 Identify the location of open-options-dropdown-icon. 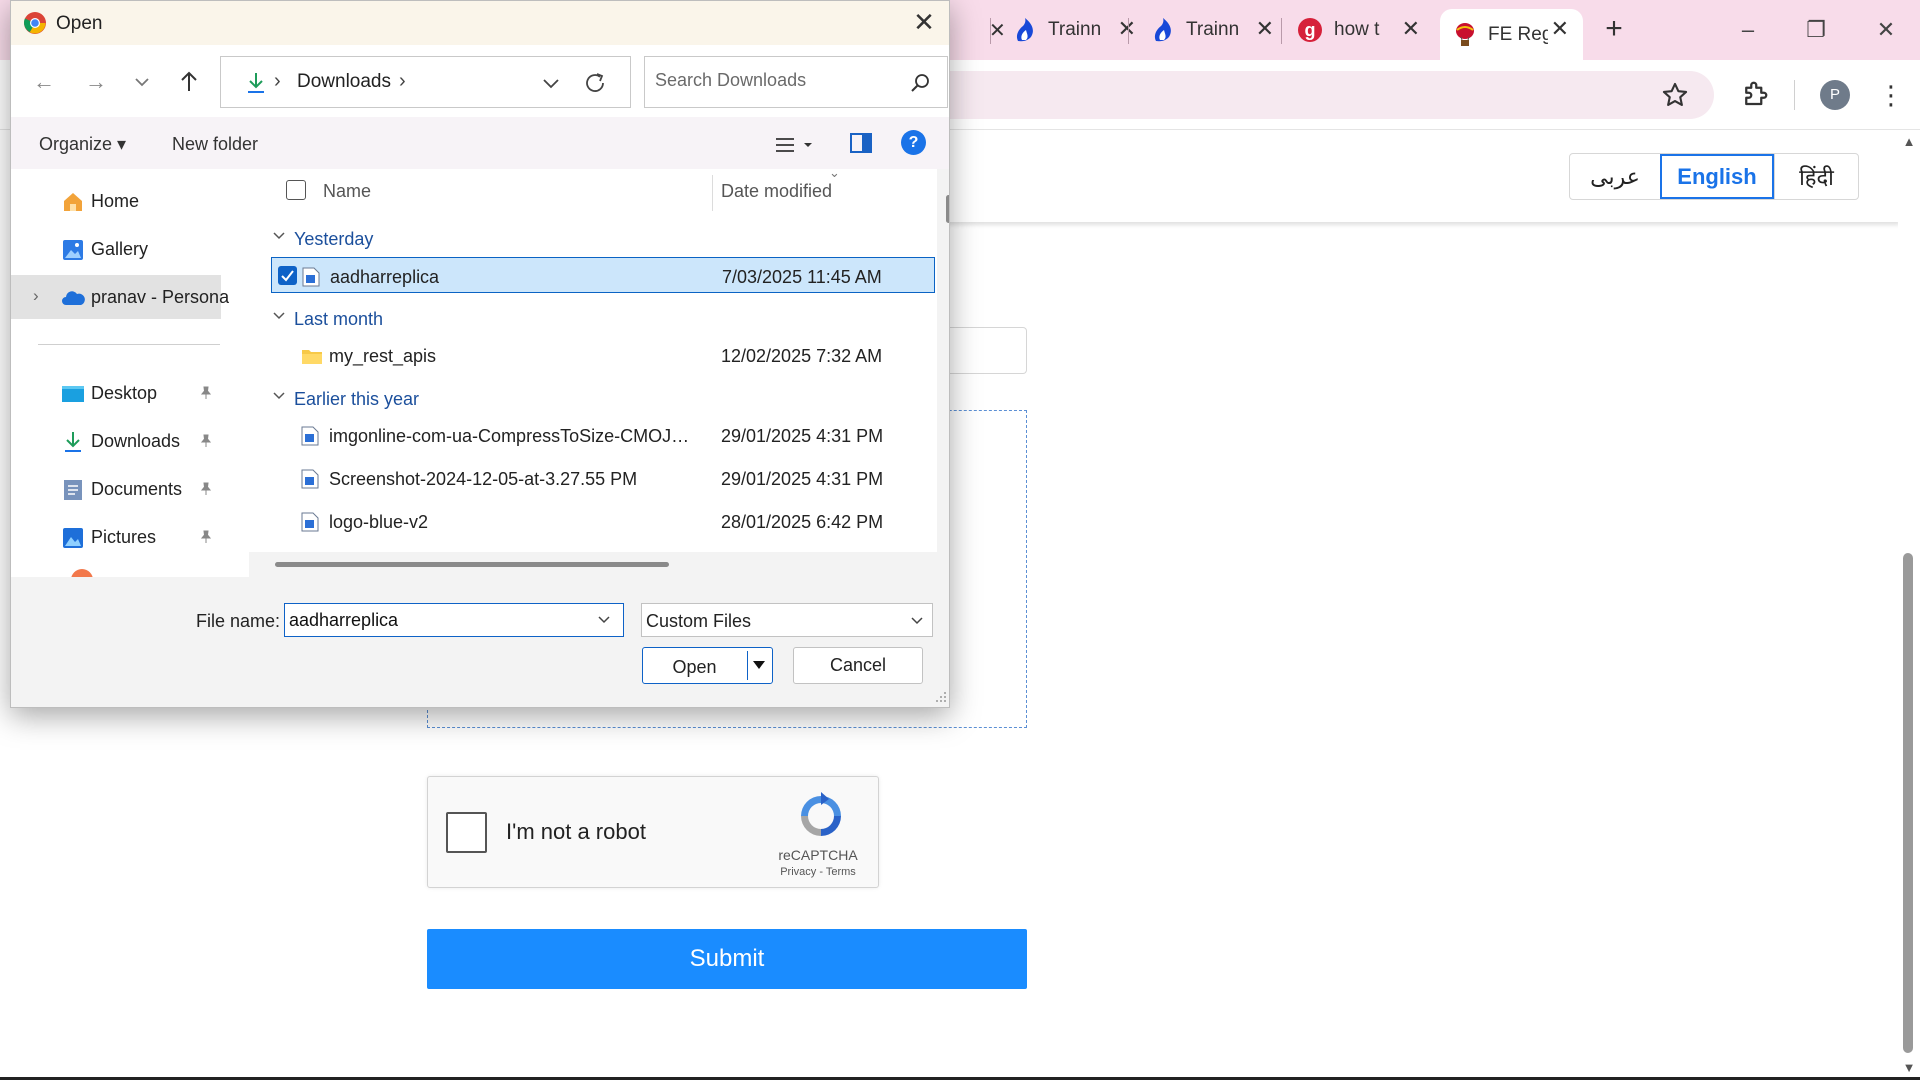
(759, 665).